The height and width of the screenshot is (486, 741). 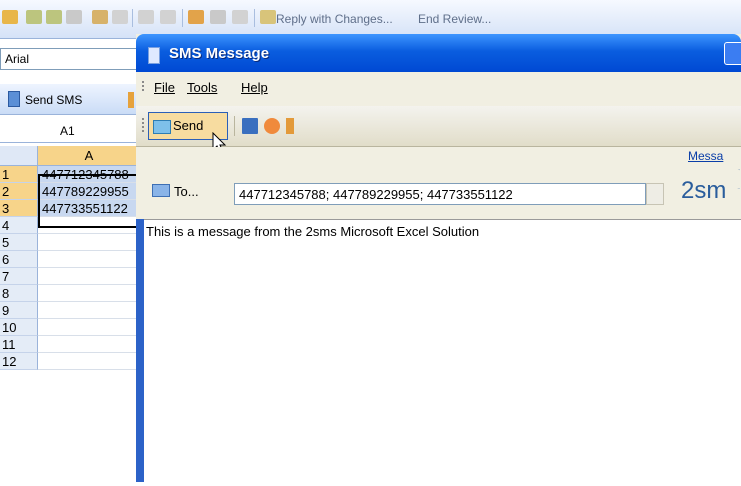 I want to click on message-link: Messa, so click(x=705, y=156).